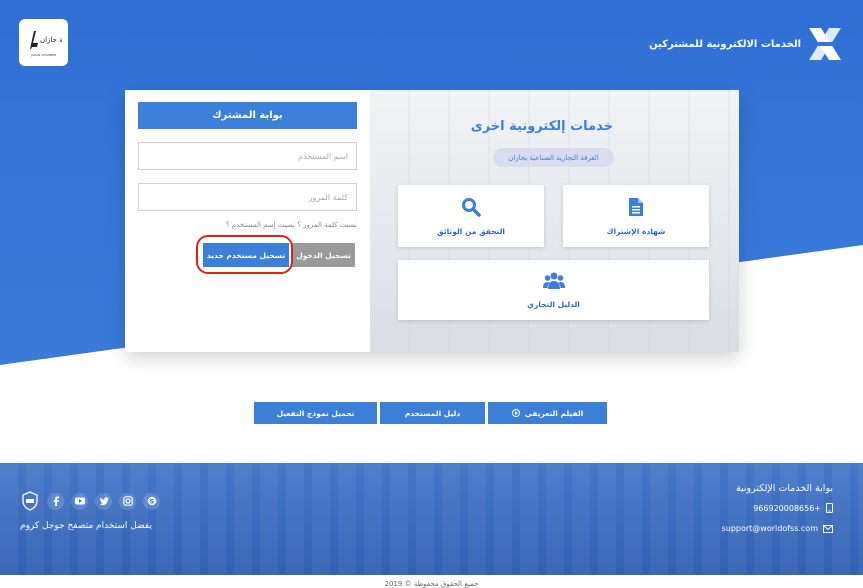  I want to click on svg-text: S, so click(151, 501).